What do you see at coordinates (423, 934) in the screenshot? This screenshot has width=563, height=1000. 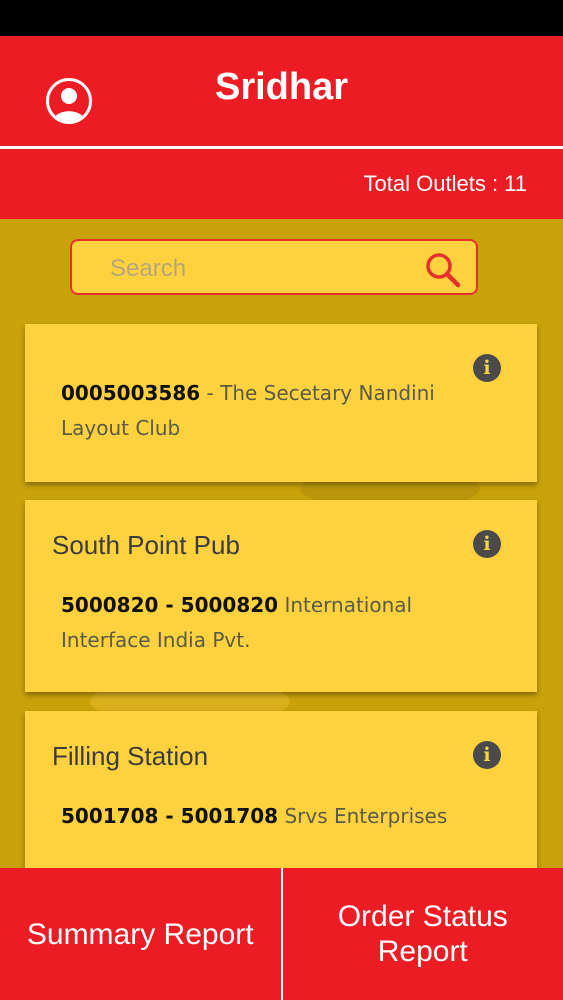 I see `order-status-report-button: Order Status Report` at bounding box center [423, 934].